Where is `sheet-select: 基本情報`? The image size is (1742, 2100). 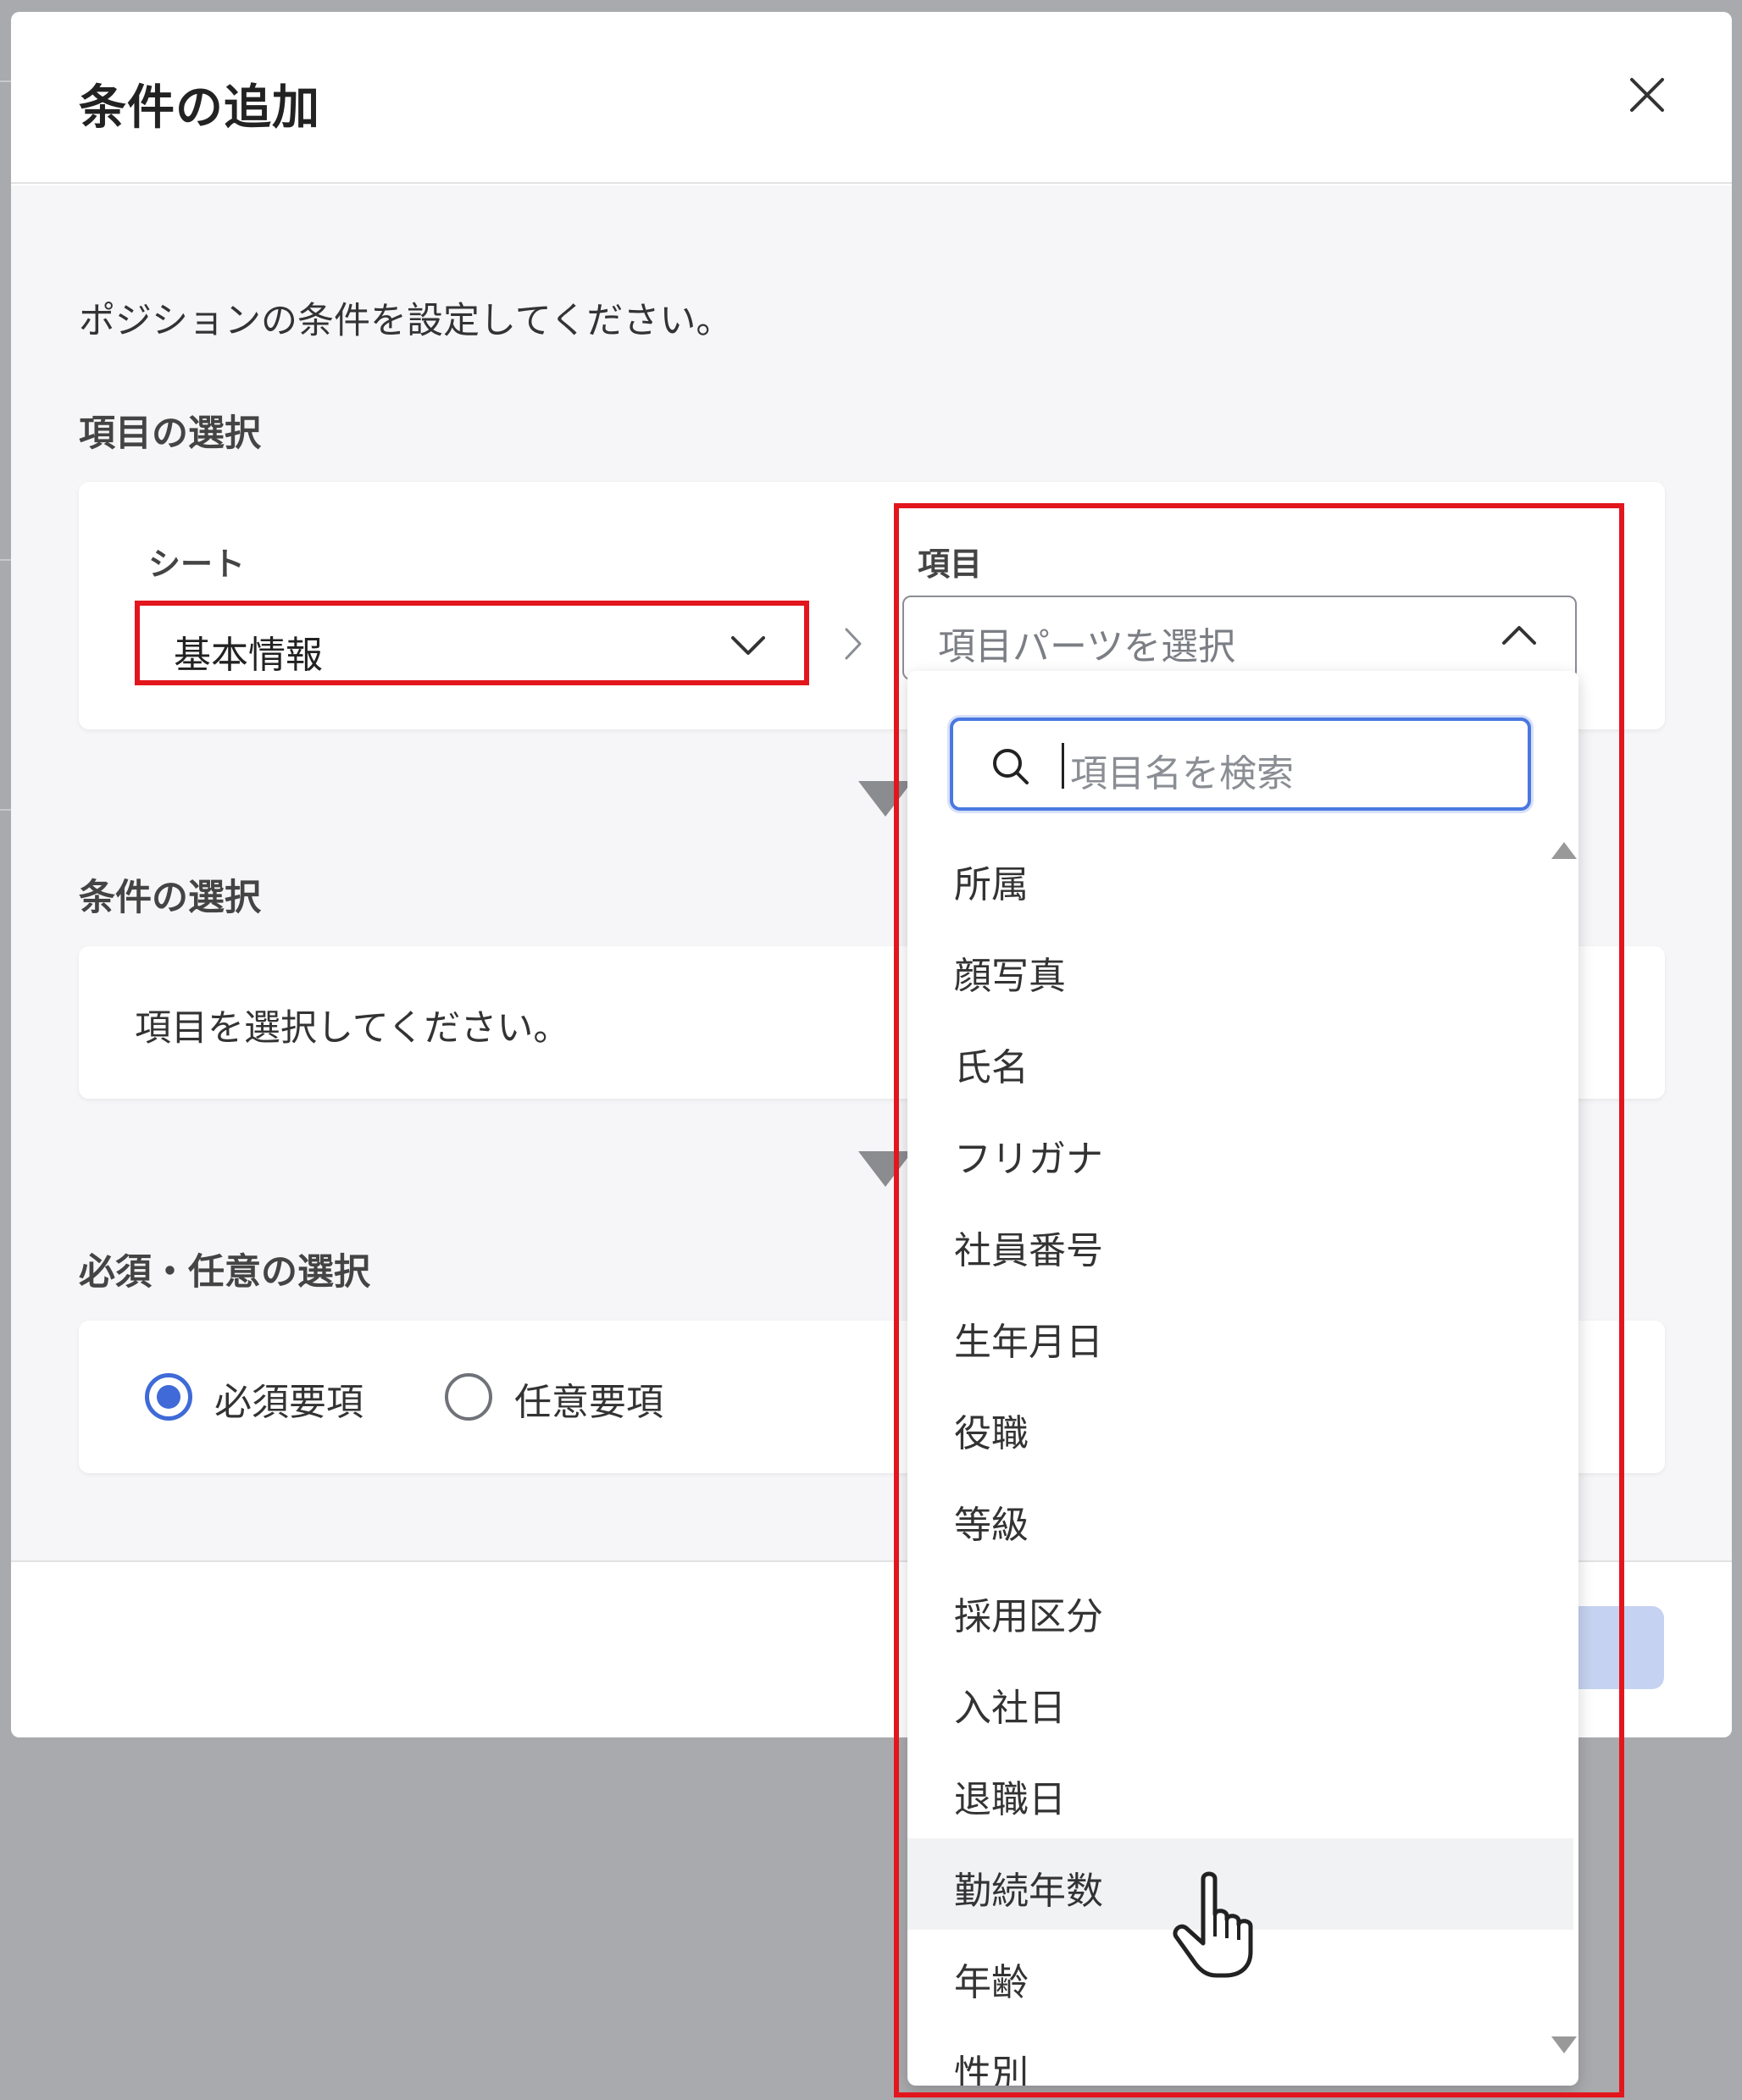 sheet-select: 基本情報 is located at coordinates (472, 643).